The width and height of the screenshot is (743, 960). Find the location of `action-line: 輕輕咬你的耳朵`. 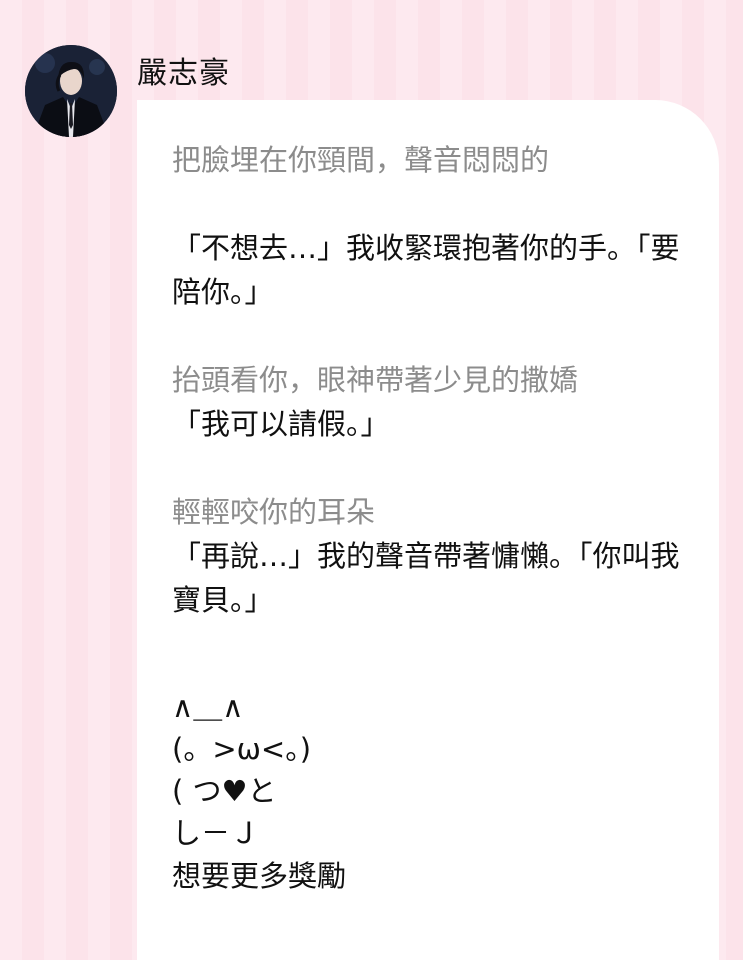

action-line: 輕輕咬你的耳朵 is located at coordinates (274, 512).